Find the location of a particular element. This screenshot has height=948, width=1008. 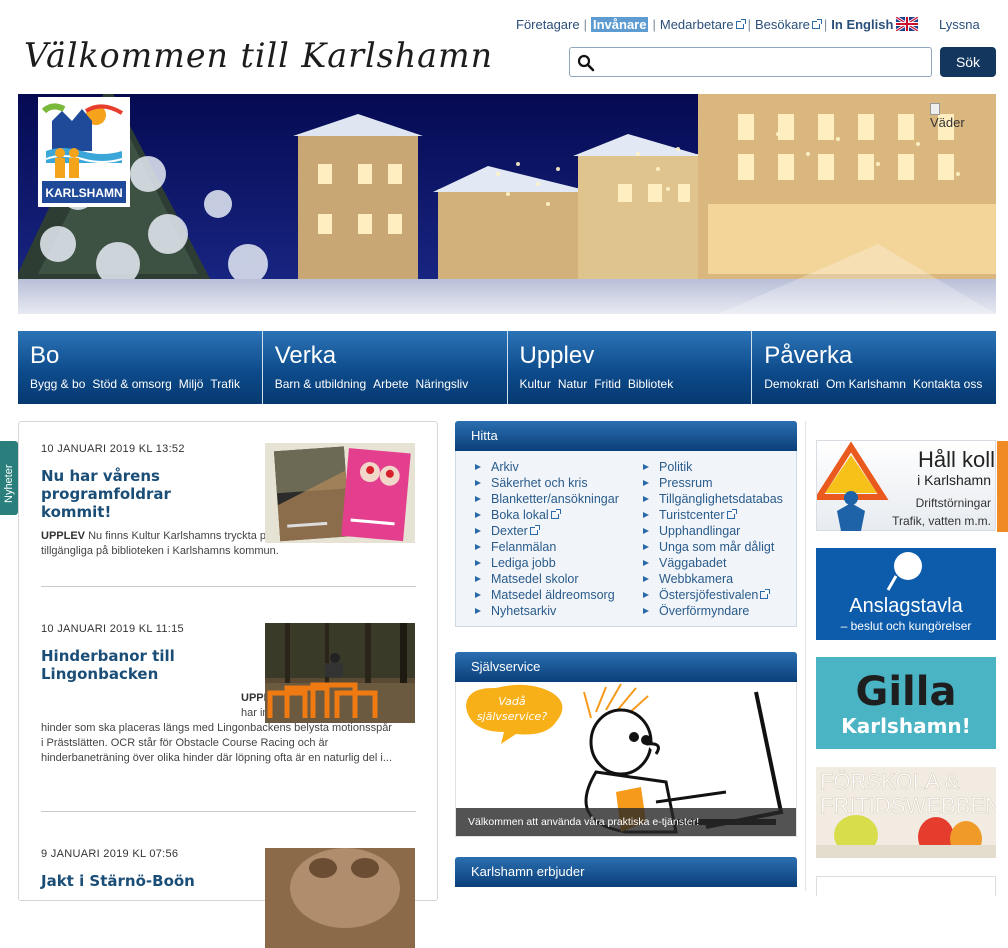

hitta-link: Matsedel äldreomsorg is located at coordinates (546, 595).